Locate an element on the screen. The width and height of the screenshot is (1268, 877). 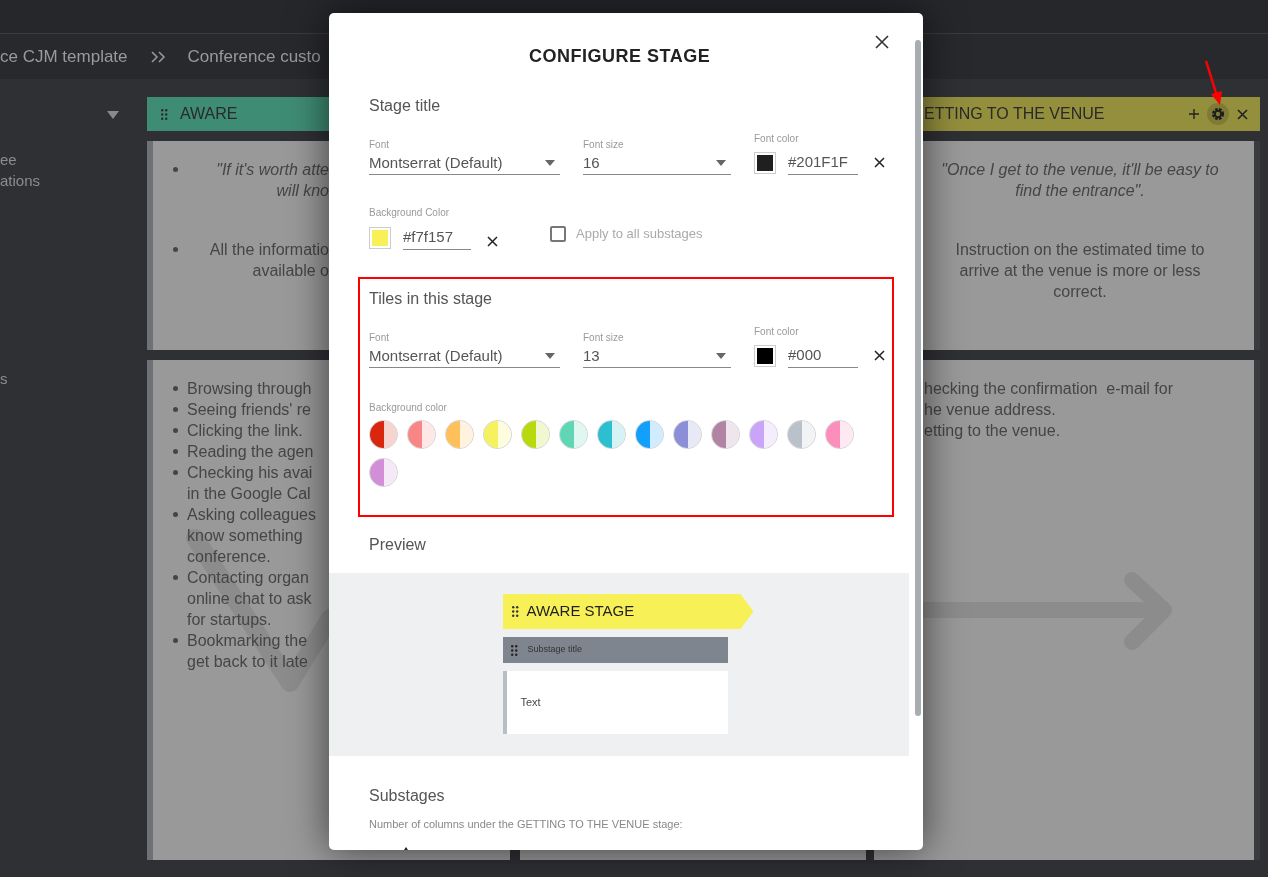
tile-text: etting to the venue. is located at coordinates (992, 431).